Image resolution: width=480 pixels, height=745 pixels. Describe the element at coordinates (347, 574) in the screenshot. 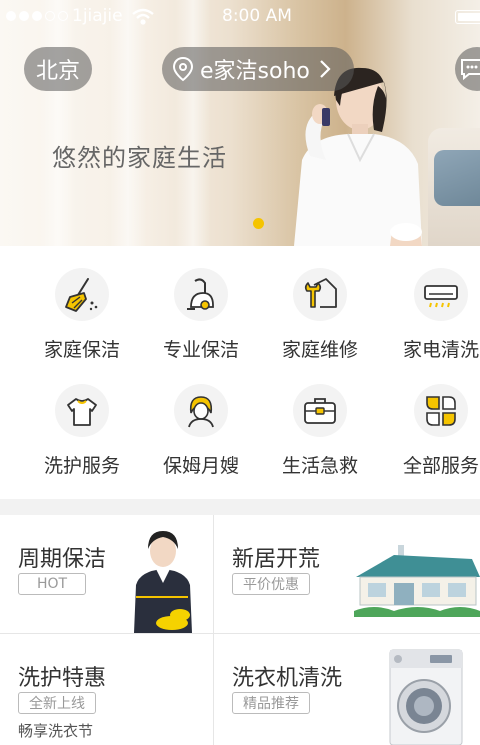

I see `promo-card-new-home: 新居开荒 平价优惠` at that location.